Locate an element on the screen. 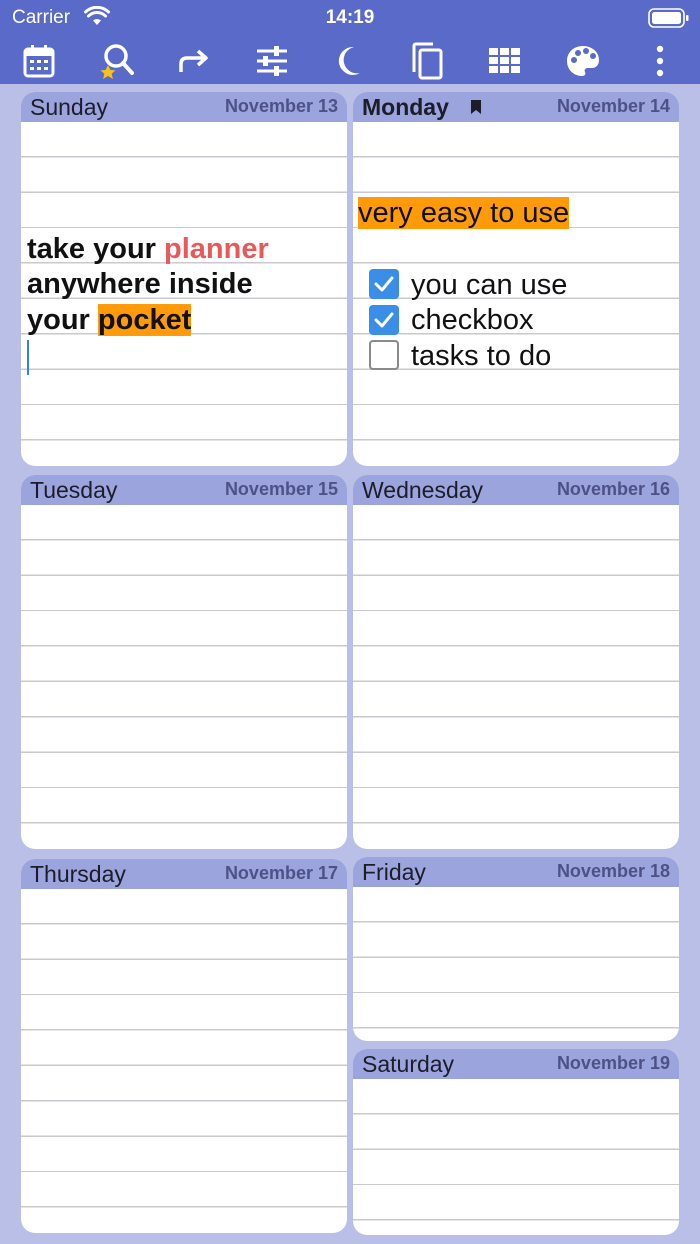 This screenshot has height=1244, width=700. day-card-thursday: Thursday November 17 is located at coordinates (184, 1046).